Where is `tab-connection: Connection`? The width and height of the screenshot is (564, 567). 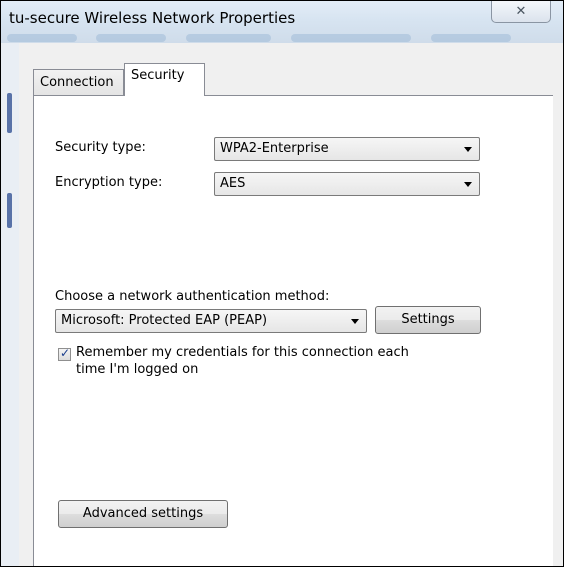 tab-connection: Connection is located at coordinates (78, 82).